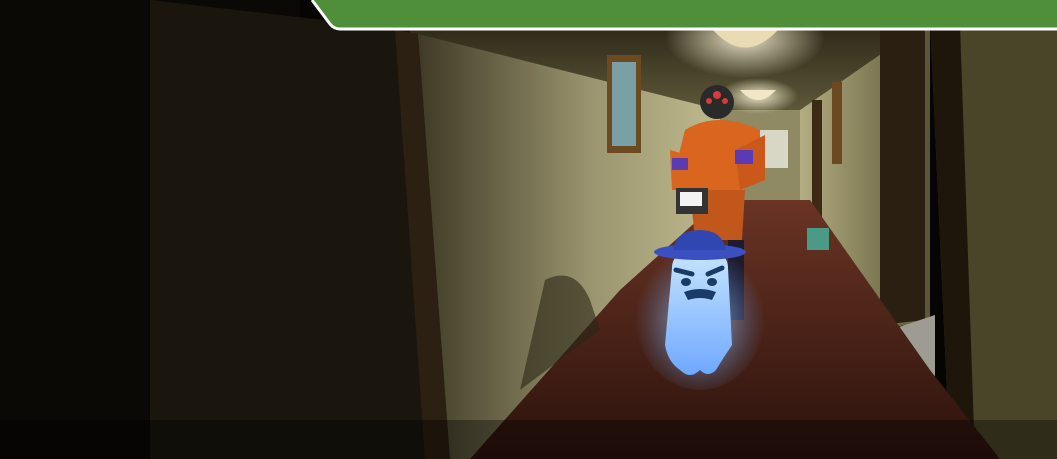  What do you see at coordinates (817, 160) in the screenshot?
I see `right-far-door` at bounding box center [817, 160].